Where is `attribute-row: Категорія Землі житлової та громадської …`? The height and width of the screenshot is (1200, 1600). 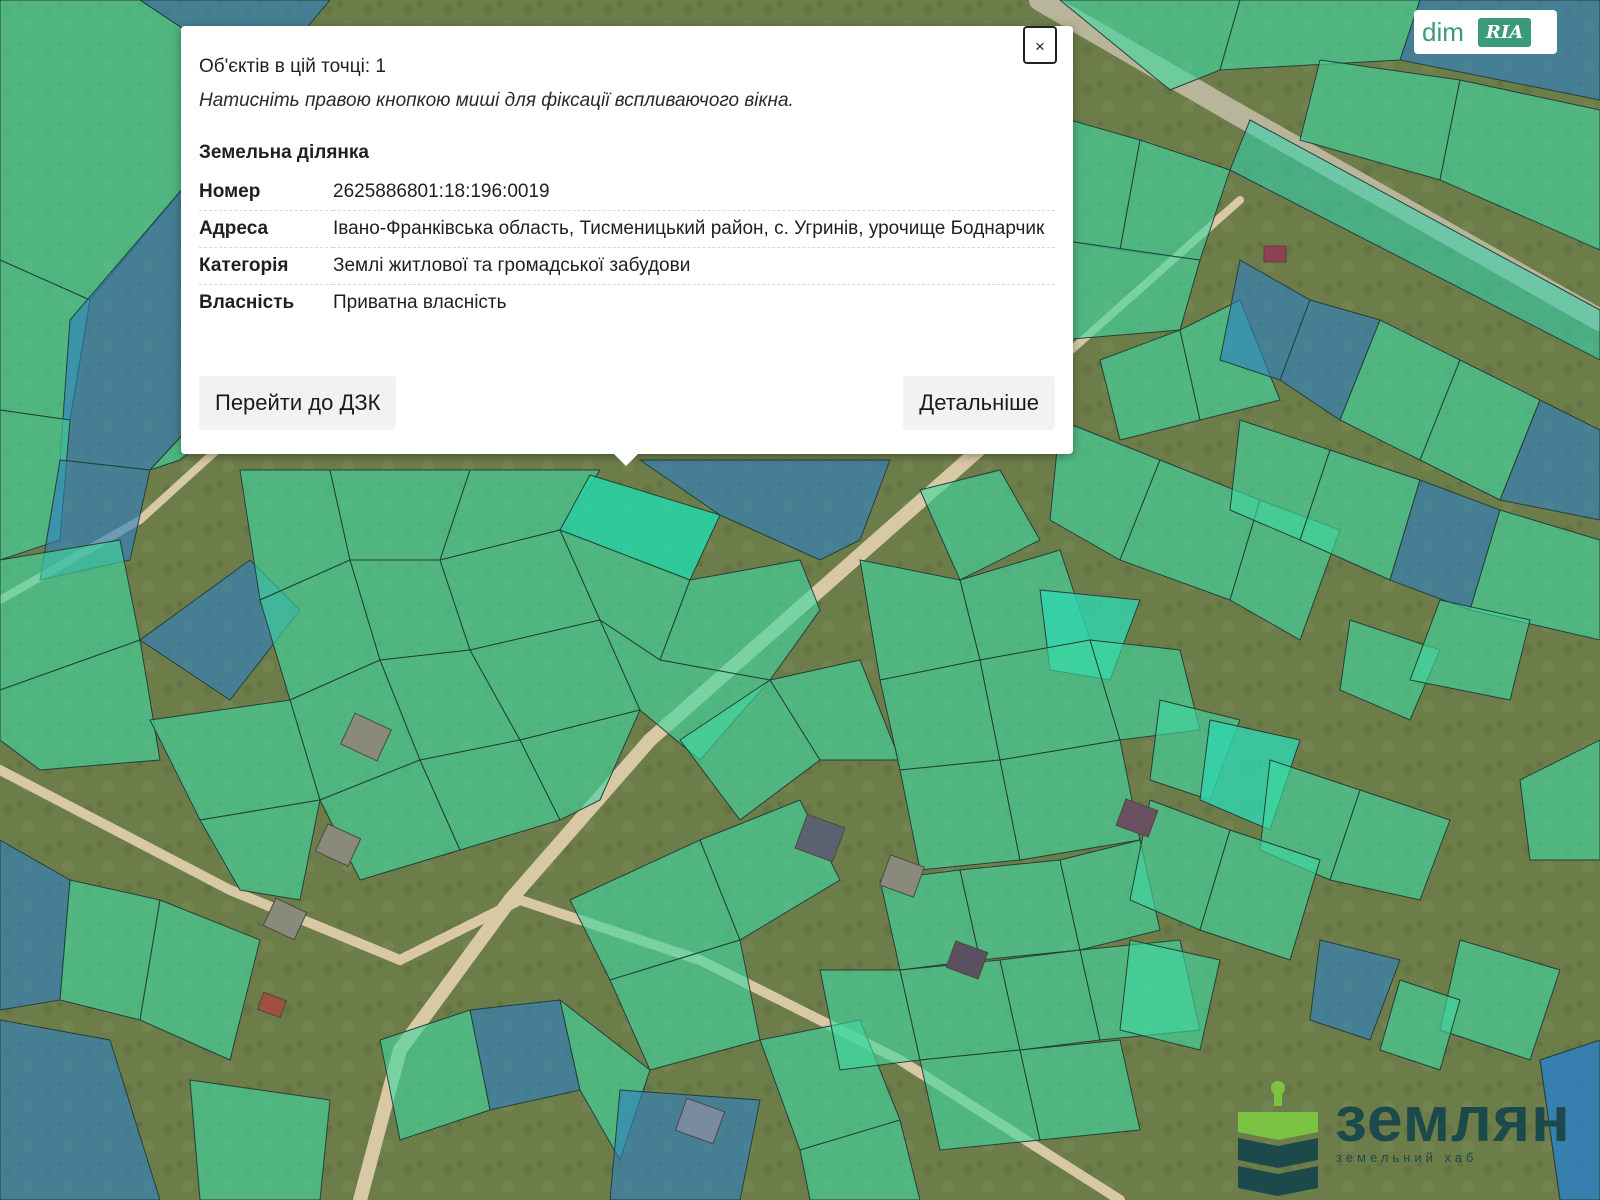 attribute-row: Категорія Землі житлової та громадської … is located at coordinates (627, 266).